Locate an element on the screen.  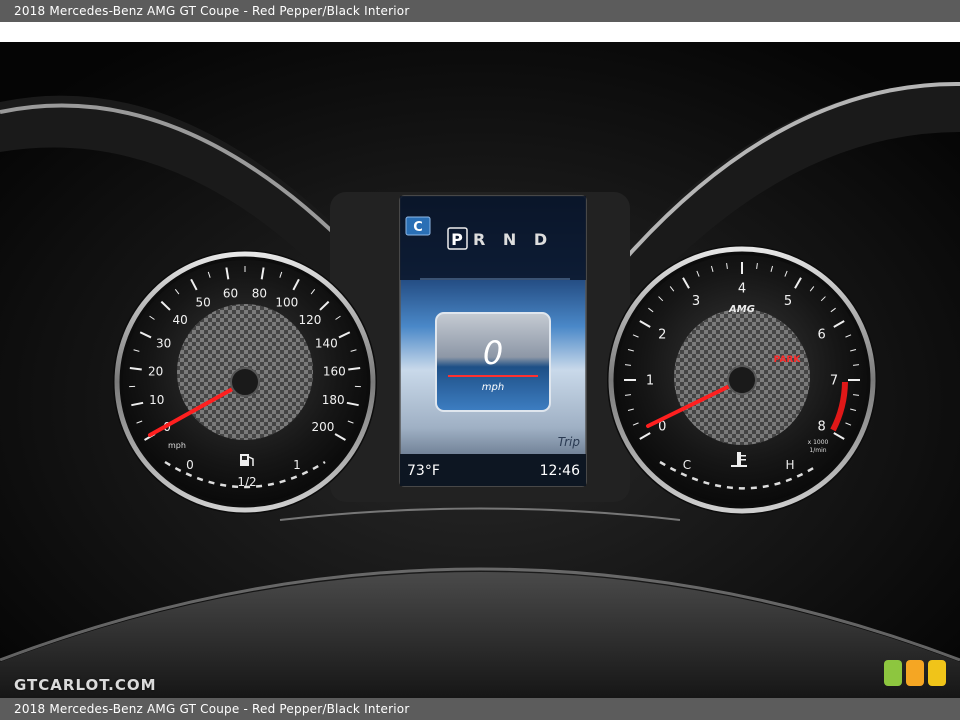
tick-label: 7 is located at coordinates (834, 381).